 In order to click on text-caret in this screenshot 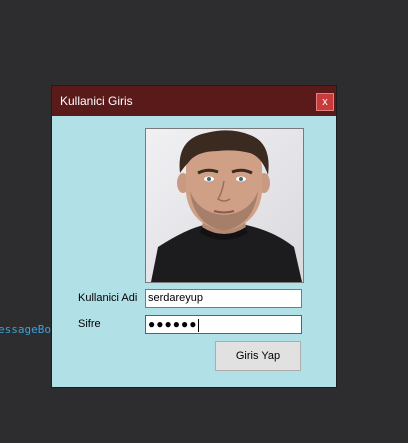, I will do `click(198, 325)`.